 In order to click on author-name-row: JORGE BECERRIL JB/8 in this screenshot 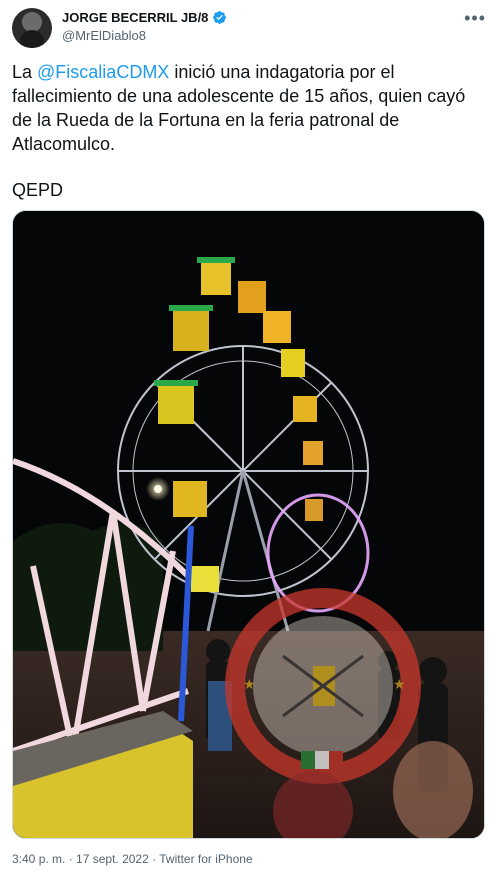, I will do `click(144, 17)`.